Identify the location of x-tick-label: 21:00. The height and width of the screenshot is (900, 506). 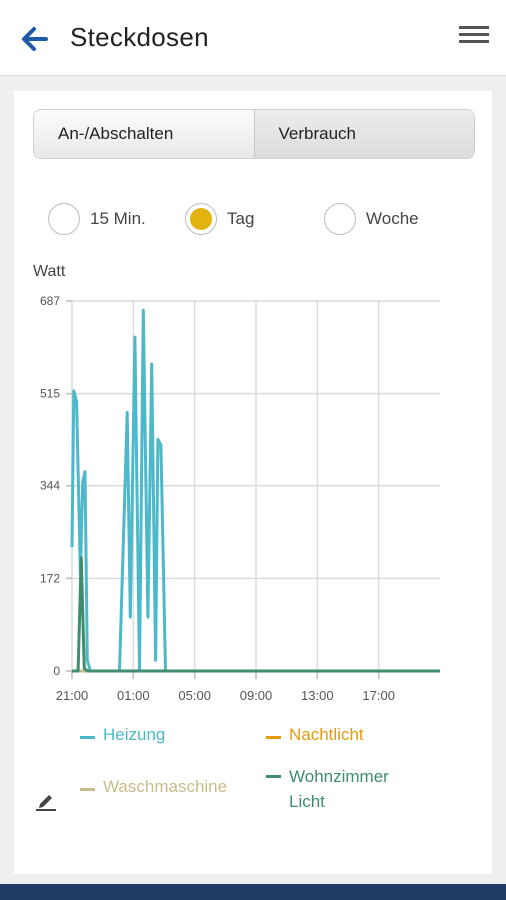
(72, 695).